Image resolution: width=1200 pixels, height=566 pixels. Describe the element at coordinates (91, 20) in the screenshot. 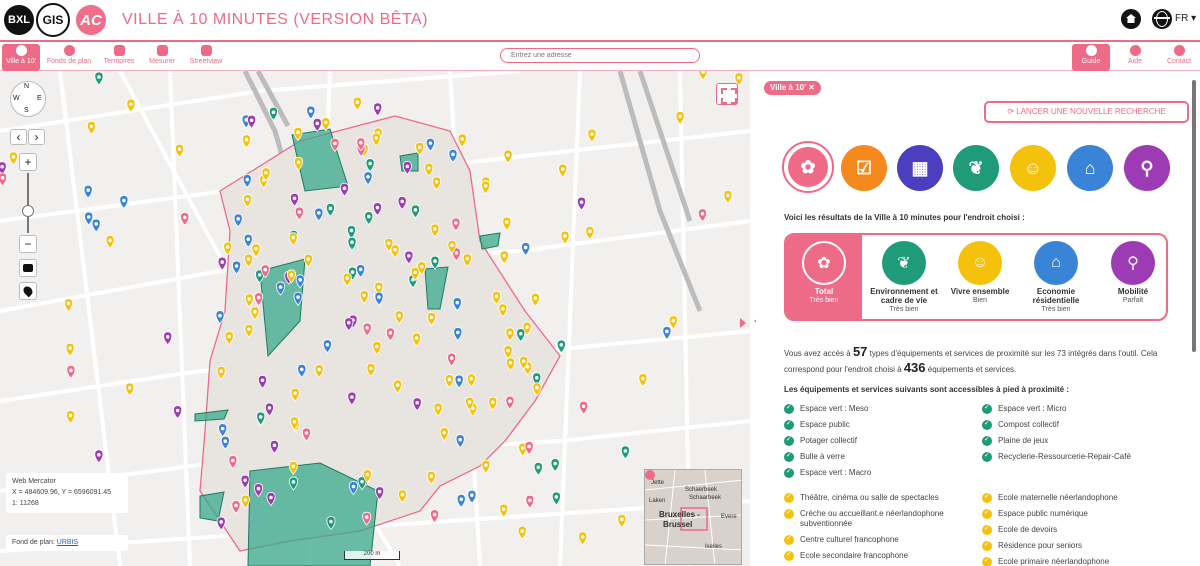

I see `ac-logo: AC` at that location.